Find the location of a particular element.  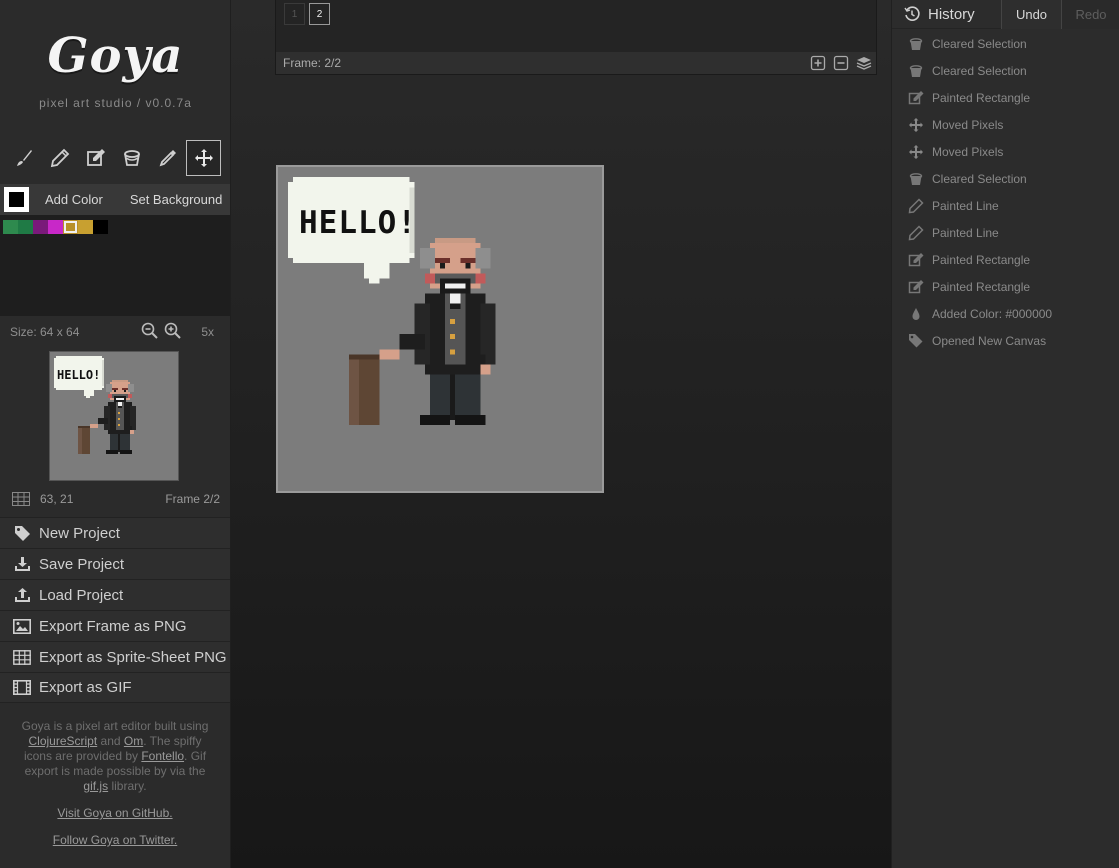

set-background-button: Set Background is located at coordinates (176, 199).